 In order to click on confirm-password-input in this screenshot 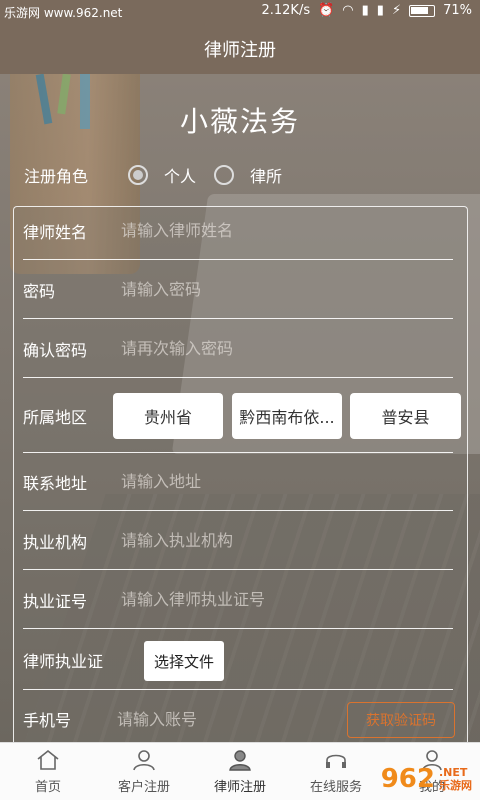, I will do `click(287, 348)`.